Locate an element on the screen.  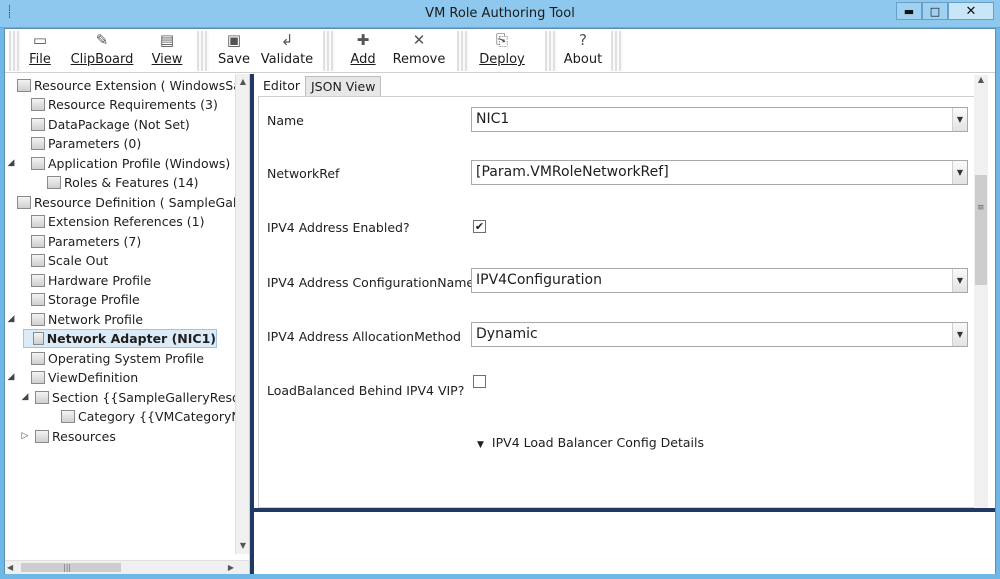
tree-item-label: Resource Extension ( WindowsSamp is located at coordinates (142, 85).